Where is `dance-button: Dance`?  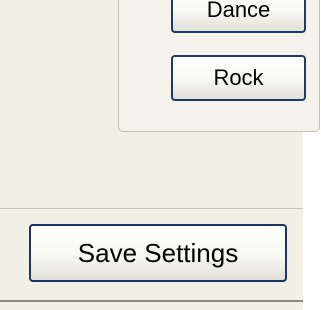
dance-button: Dance is located at coordinates (238, 16).